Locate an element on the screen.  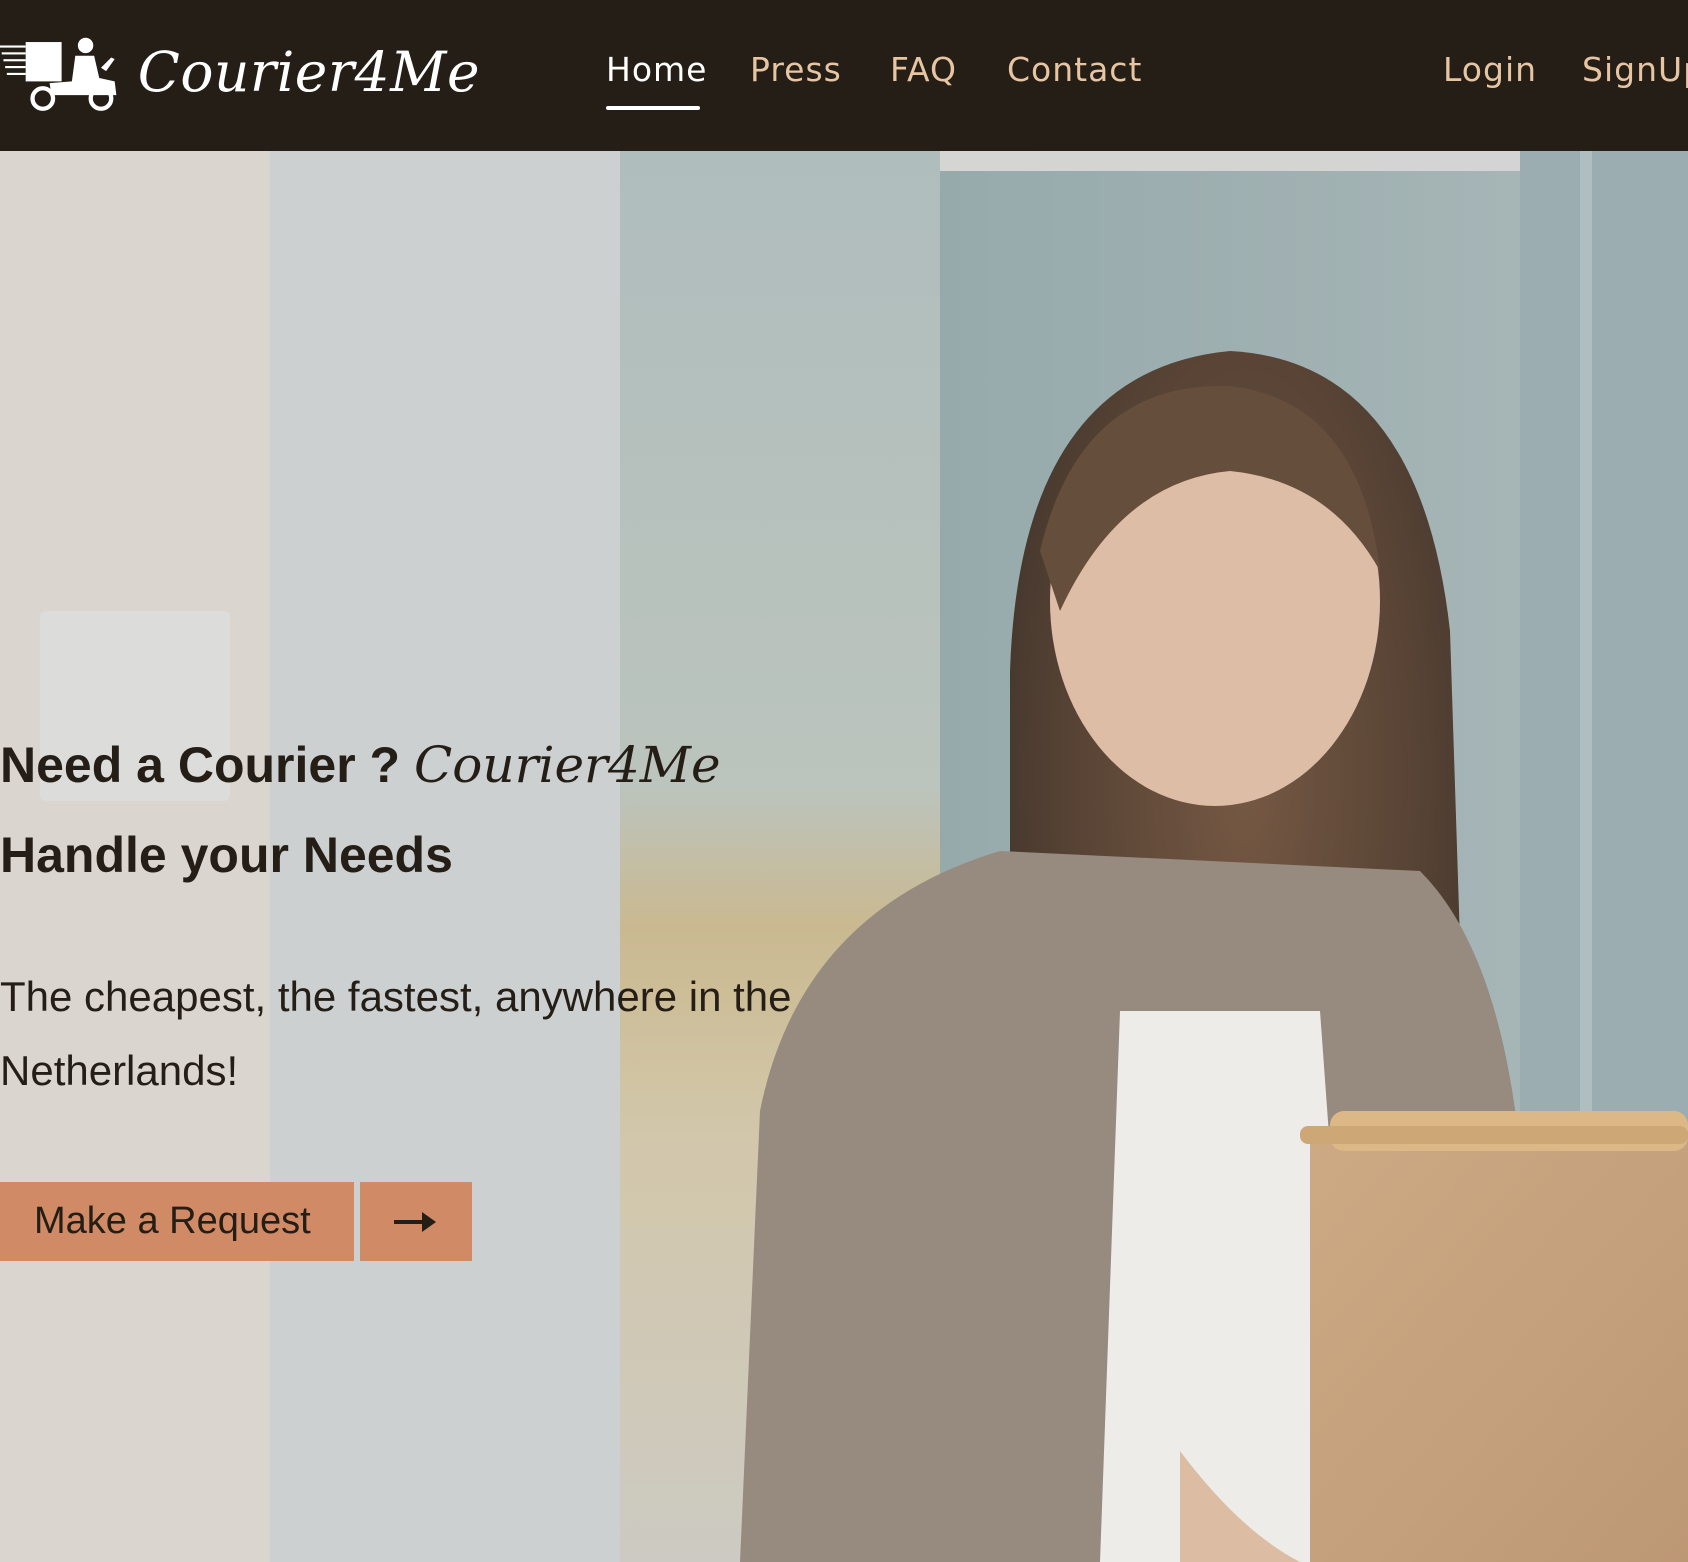
login-link: Login is located at coordinates (1490, 75).